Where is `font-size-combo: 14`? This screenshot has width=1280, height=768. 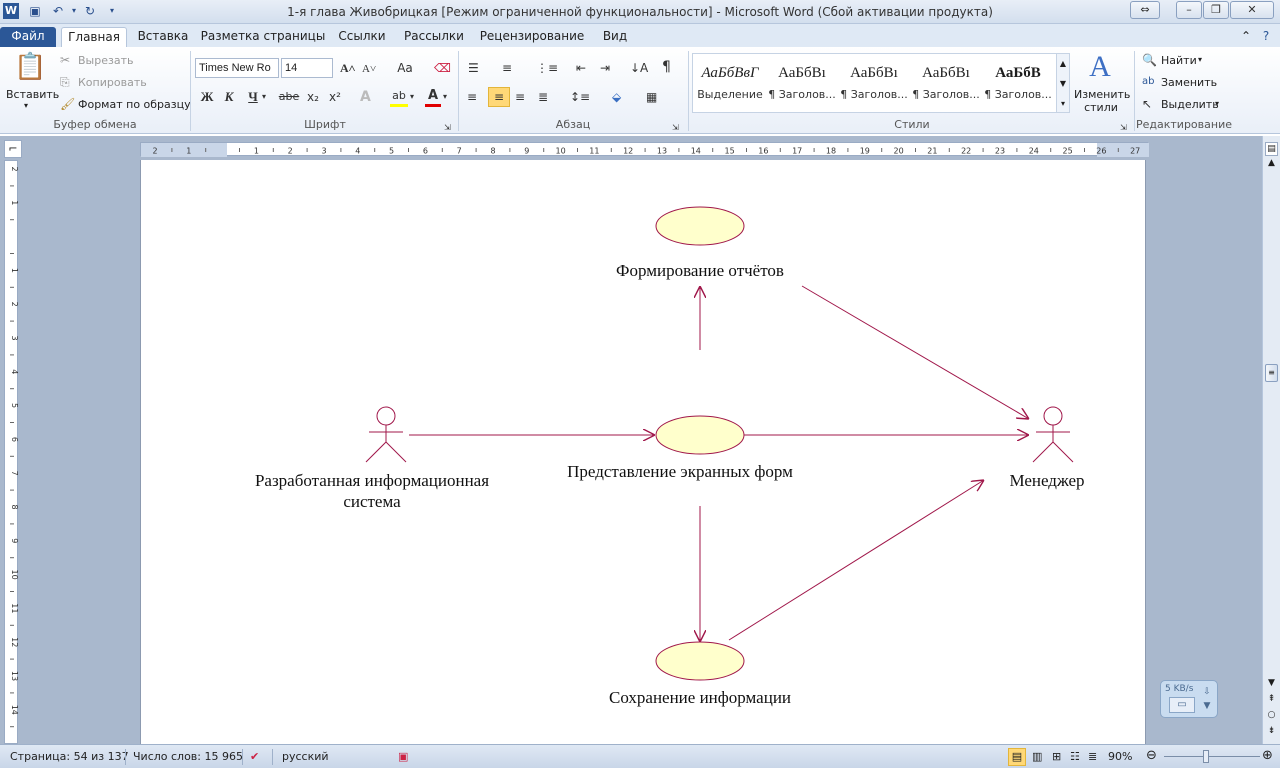
font-size-combo: 14 is located at coordinates (307, 68).